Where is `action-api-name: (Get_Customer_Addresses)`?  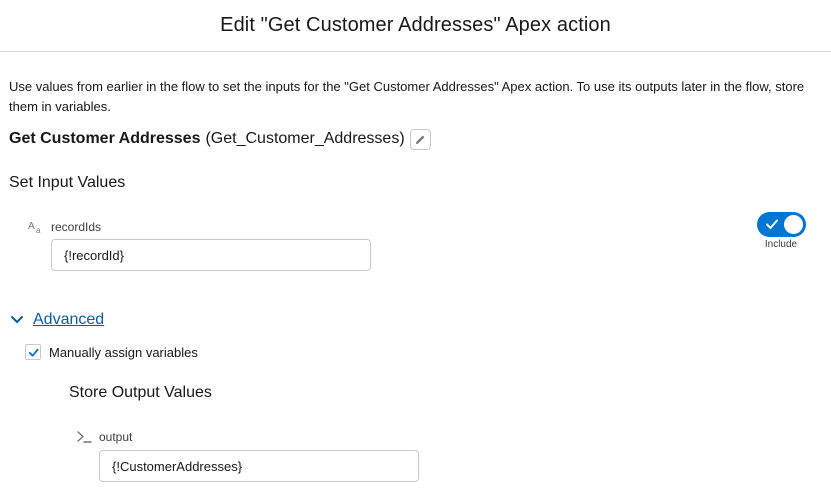
action-api-name: (Get_Customer_Addresses) is located at coordinates (305, 138).